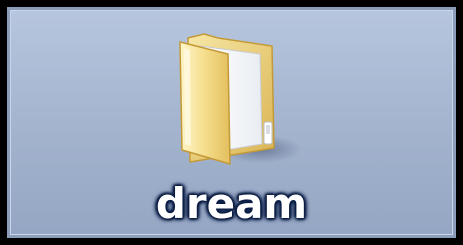 Image resolution: width=463 pixels, height=245 pixels. I want to click on folder-icon, so click(240, 99).